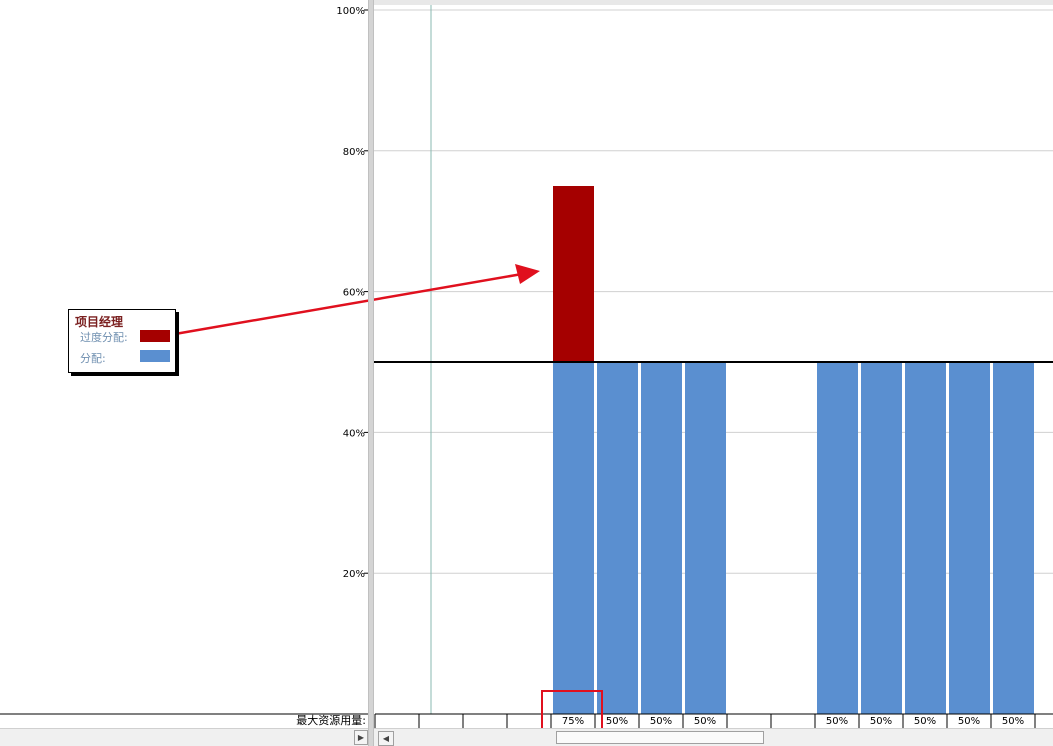  What do you see at coordinates (104, 337) in the screenshot?
I see `legend-overallocated-label: 过度分配:` at bounding box center [104, 337].